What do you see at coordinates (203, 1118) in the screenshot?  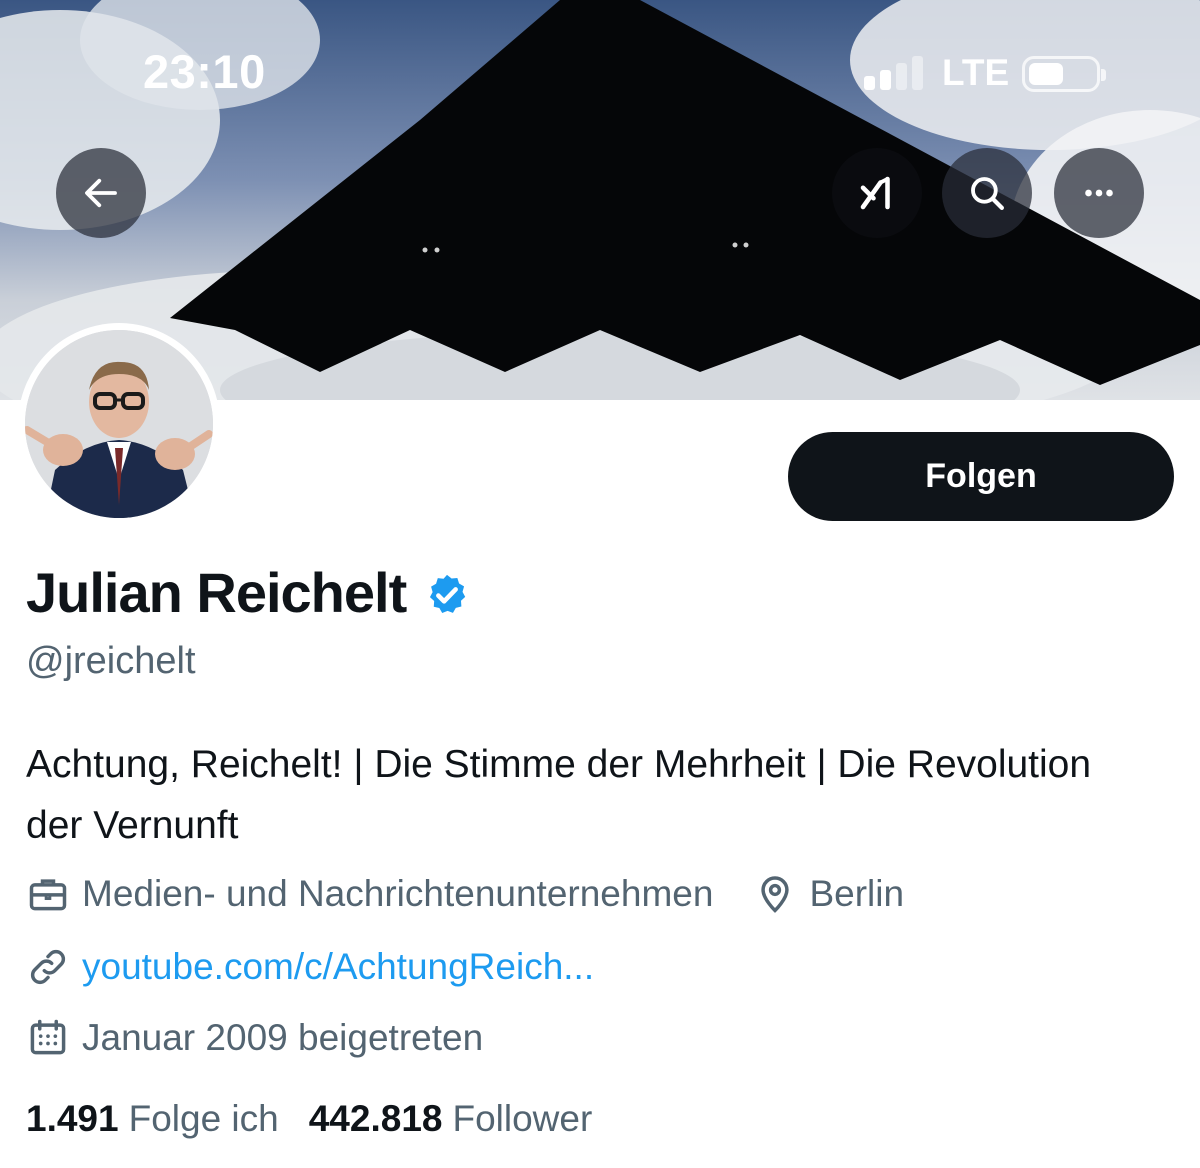 I see `following-label: Folge ich` at bounding box center [203, 1118].